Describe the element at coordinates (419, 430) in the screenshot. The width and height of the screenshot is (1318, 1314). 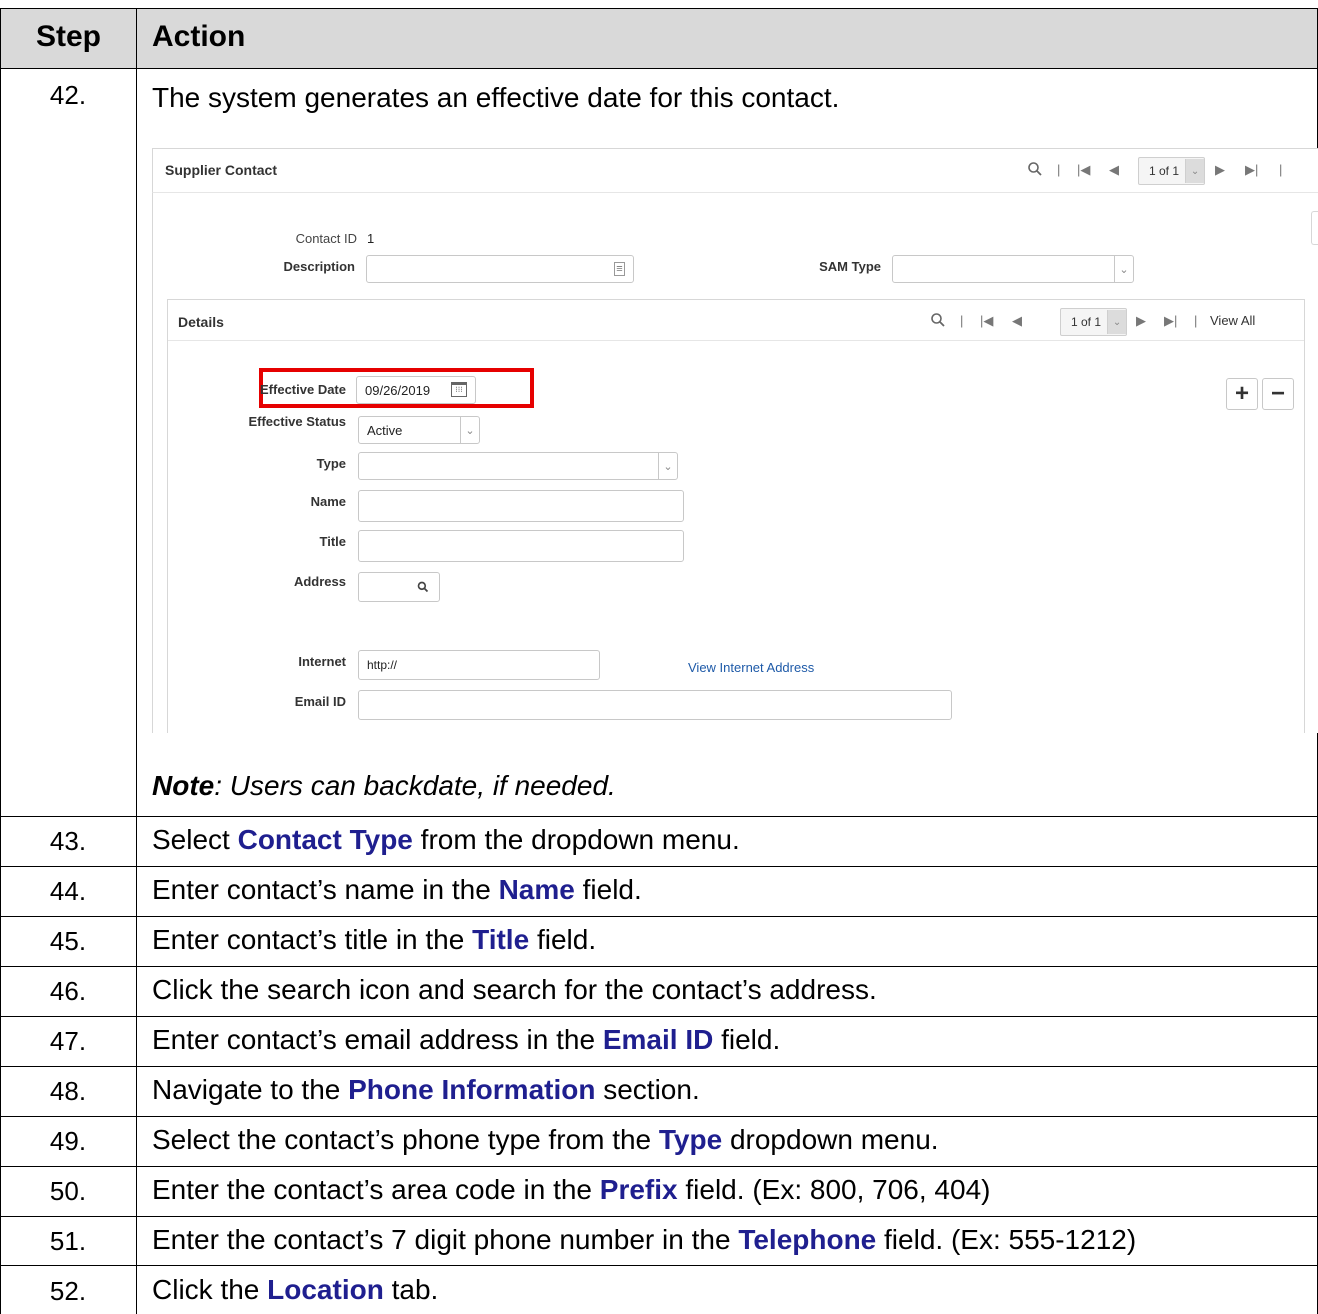
I see `effective-status-select: Active ⌄` at that location.